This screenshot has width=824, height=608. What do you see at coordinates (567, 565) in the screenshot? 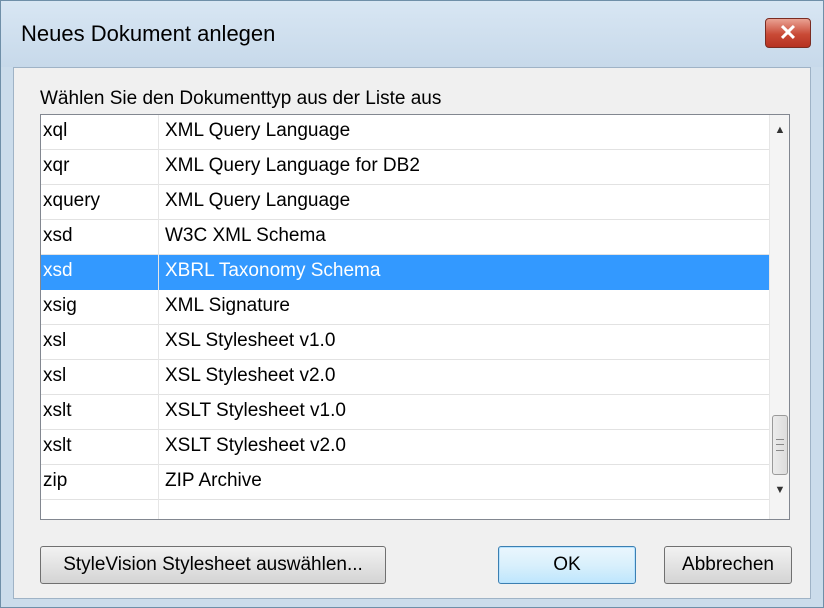
I see `ok-button: OK` at bounding box center [567, 565].